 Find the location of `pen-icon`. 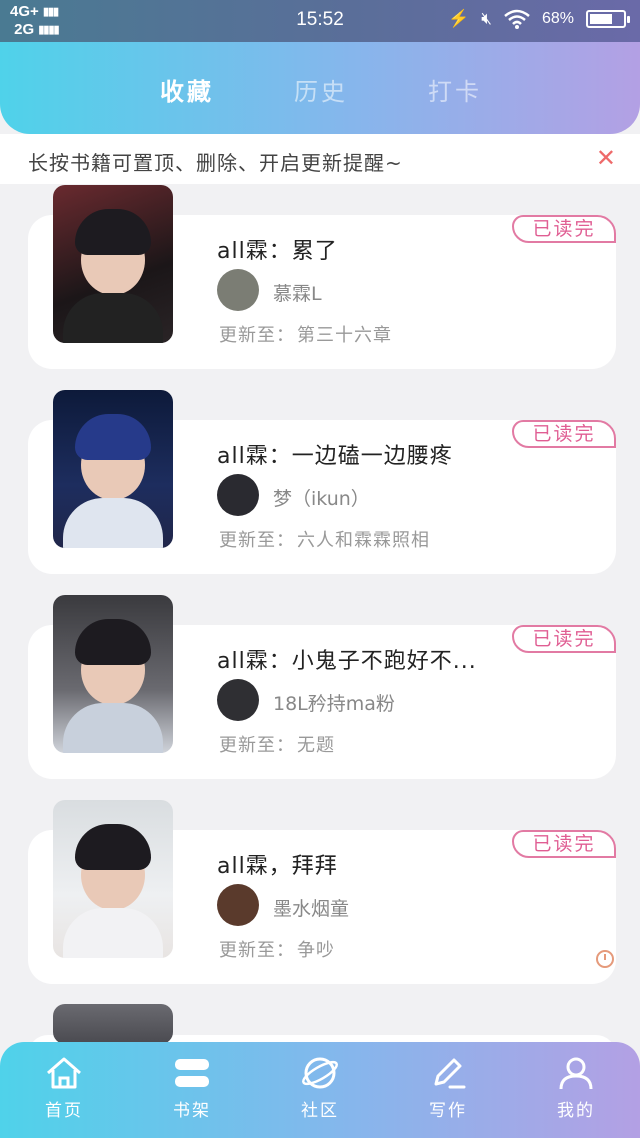

pen-icon is located at coordinates (450, 1073).